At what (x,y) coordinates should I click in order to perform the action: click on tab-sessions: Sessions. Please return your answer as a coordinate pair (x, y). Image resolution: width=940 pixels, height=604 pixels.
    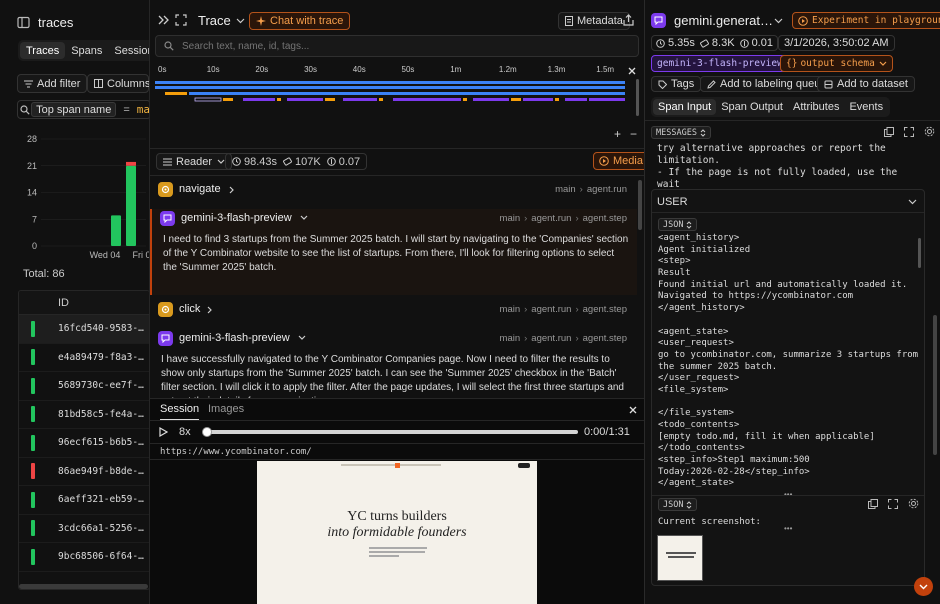
    Looking at the image, I should click on (128, 50).